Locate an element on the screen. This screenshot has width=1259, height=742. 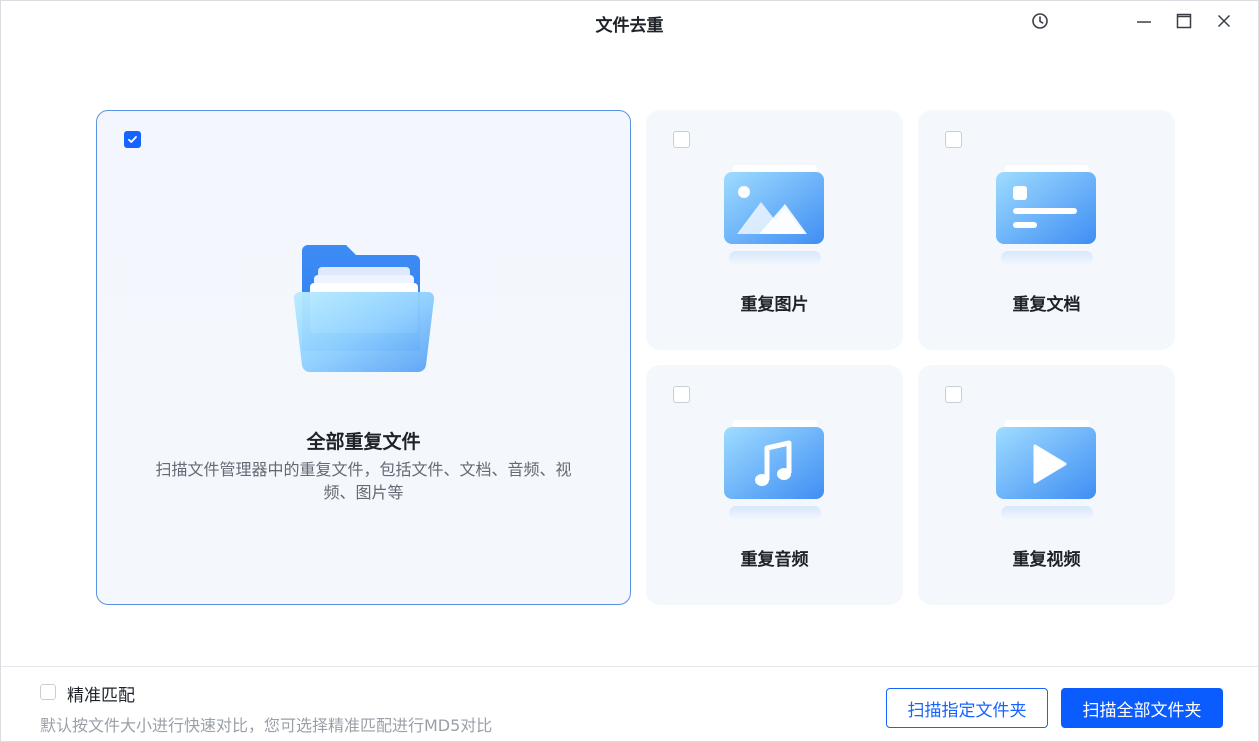
card-duplicate-documents: 重复文档 is located at coordinates (1046, 230).